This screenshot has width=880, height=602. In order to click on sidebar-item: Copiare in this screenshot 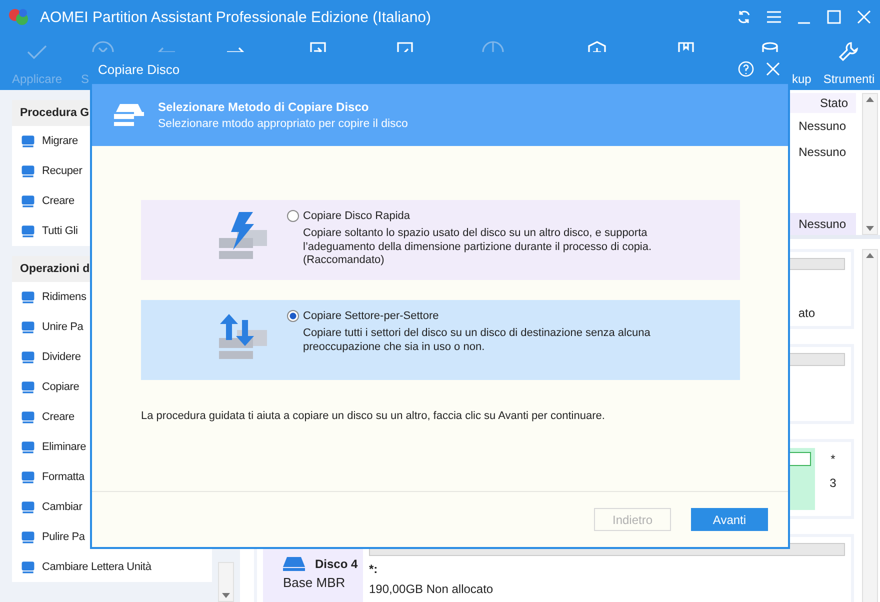, I will do `click(61, 387)`.